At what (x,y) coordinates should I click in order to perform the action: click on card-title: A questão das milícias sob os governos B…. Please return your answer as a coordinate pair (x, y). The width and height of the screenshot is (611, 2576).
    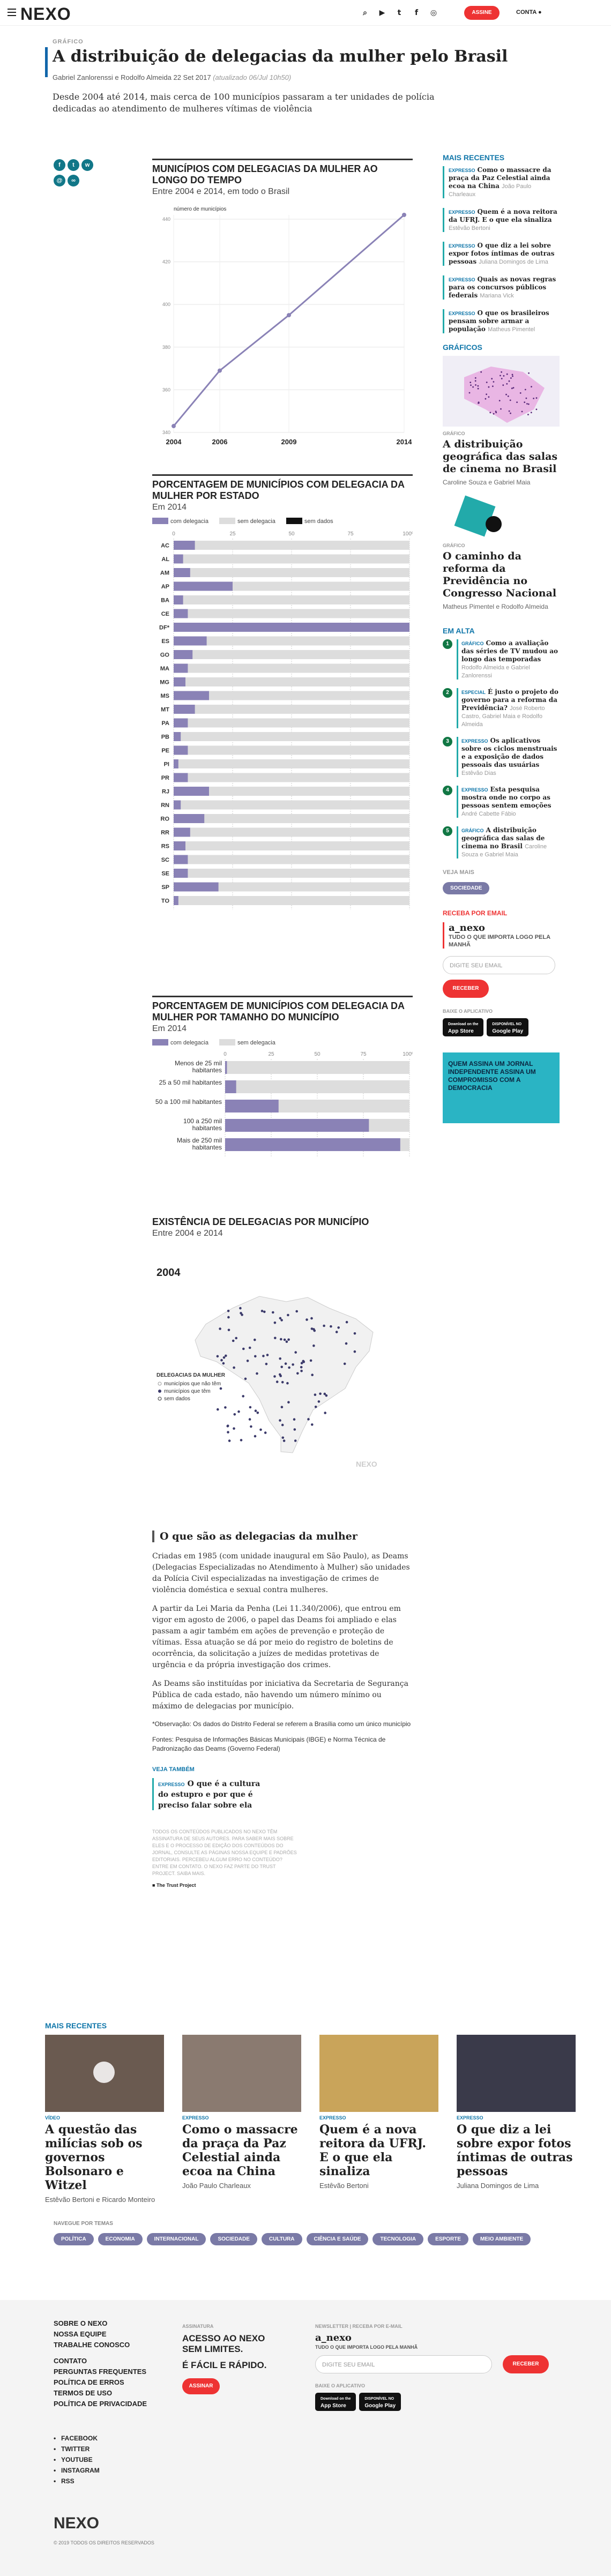
    Looking at the image, I should click on (104, 2157).